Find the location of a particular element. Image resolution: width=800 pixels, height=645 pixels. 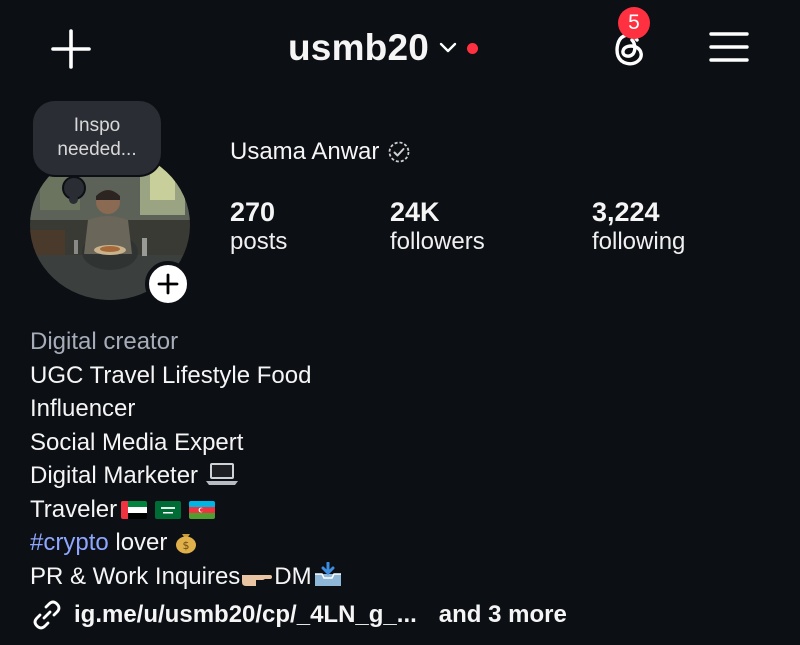

stat-followers: 24K followers is located at coordinates (437, 226).